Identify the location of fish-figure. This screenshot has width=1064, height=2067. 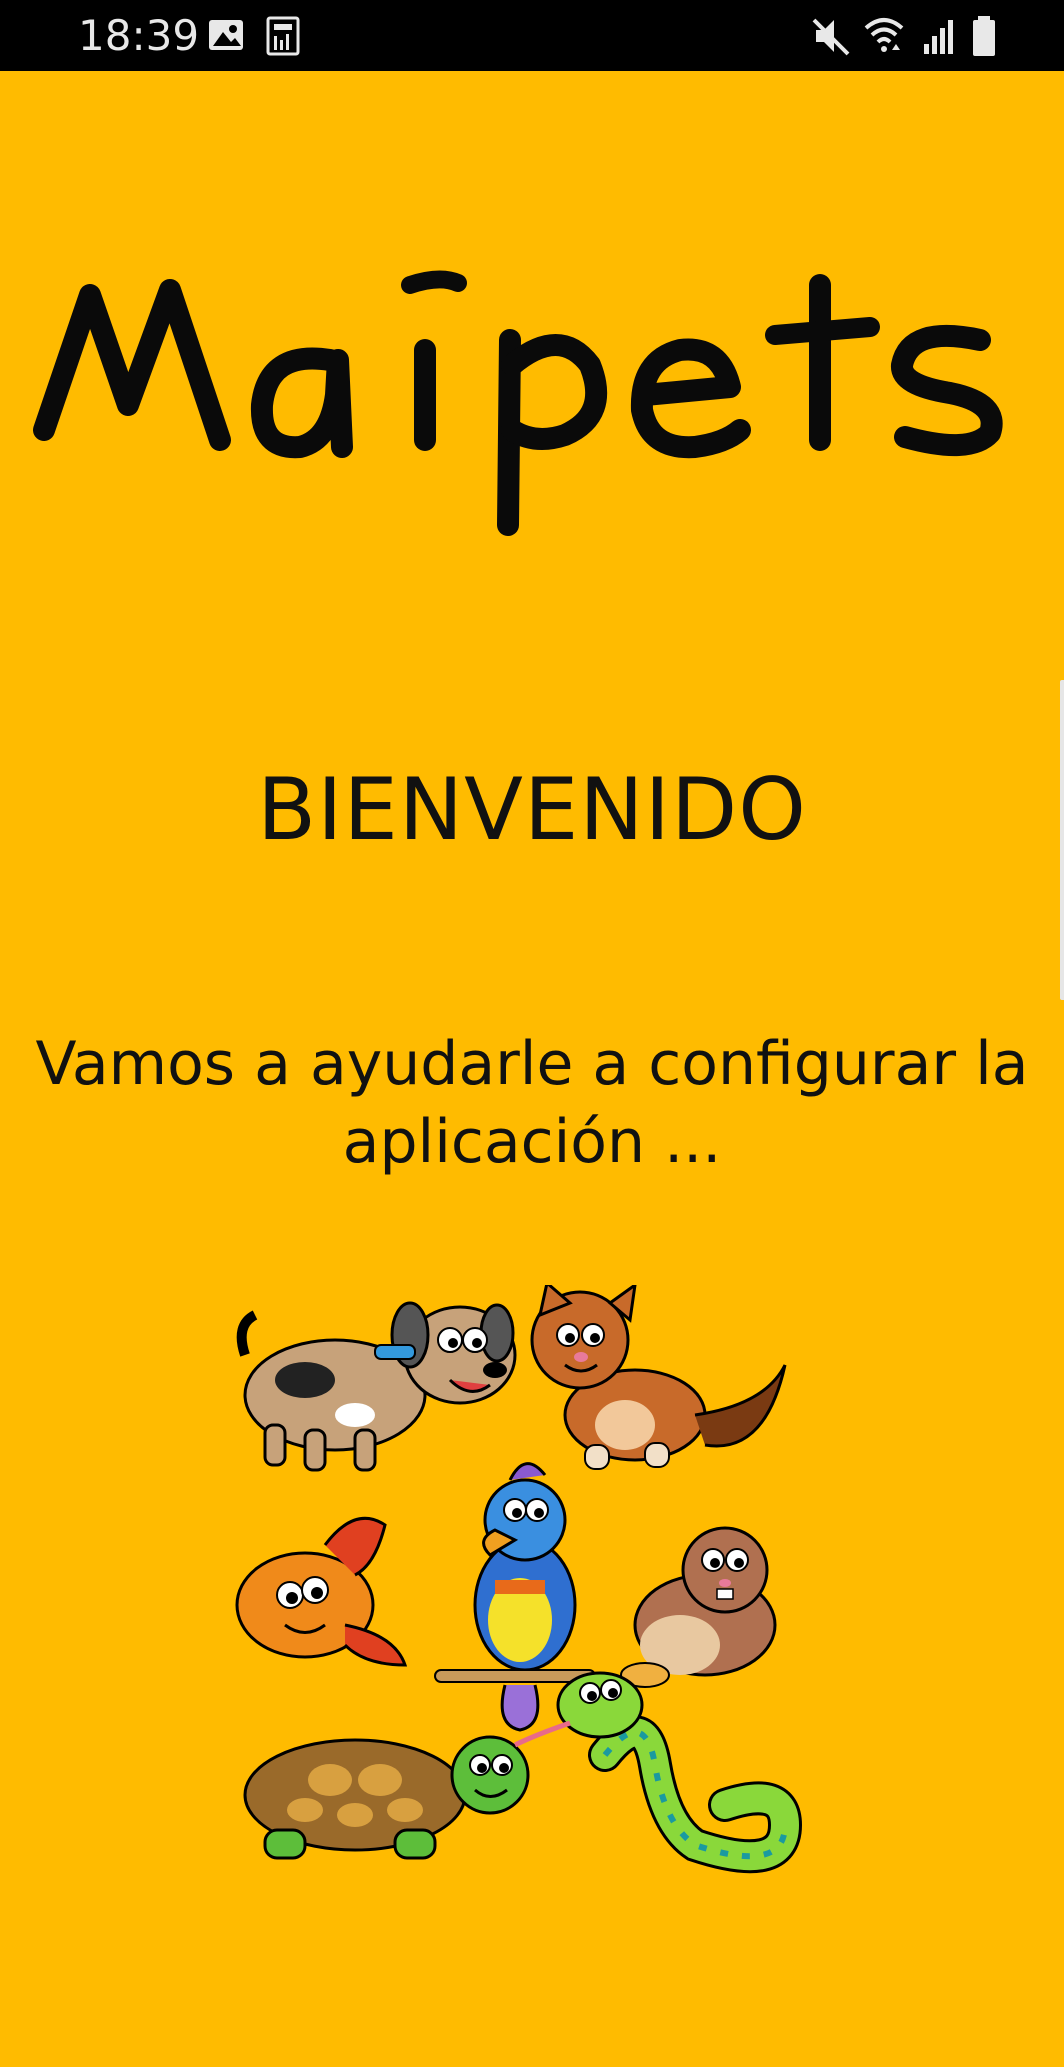
(321, 1591).